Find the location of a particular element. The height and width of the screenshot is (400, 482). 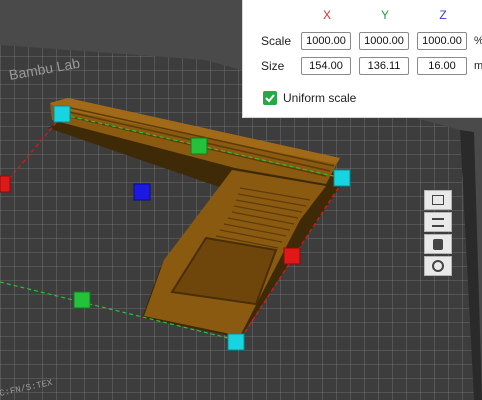

scale-handle-blue-center is located at coordinates (142, 192).